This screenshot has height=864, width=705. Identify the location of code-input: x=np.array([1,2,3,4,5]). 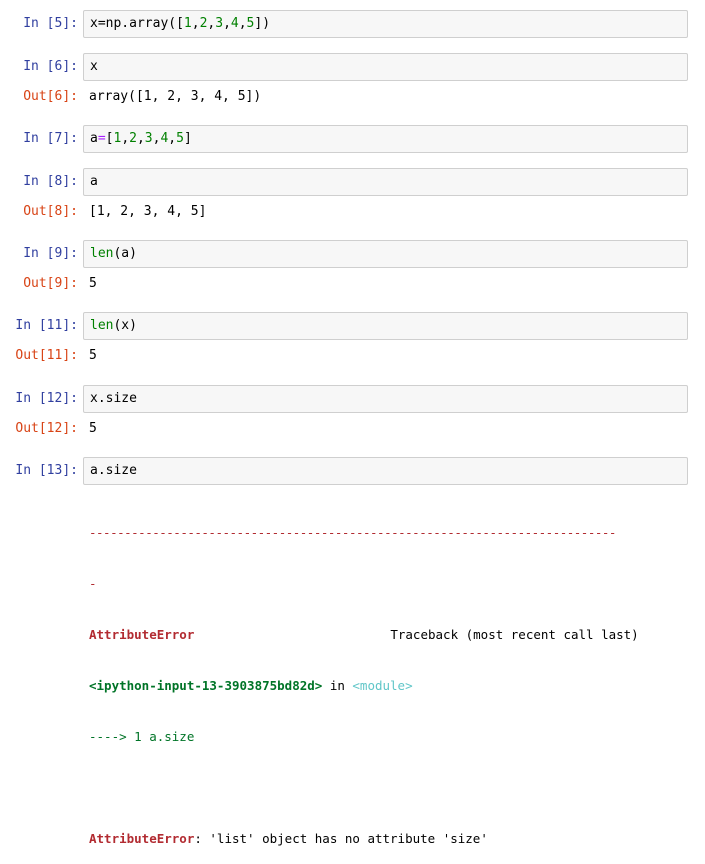
(385, 24).